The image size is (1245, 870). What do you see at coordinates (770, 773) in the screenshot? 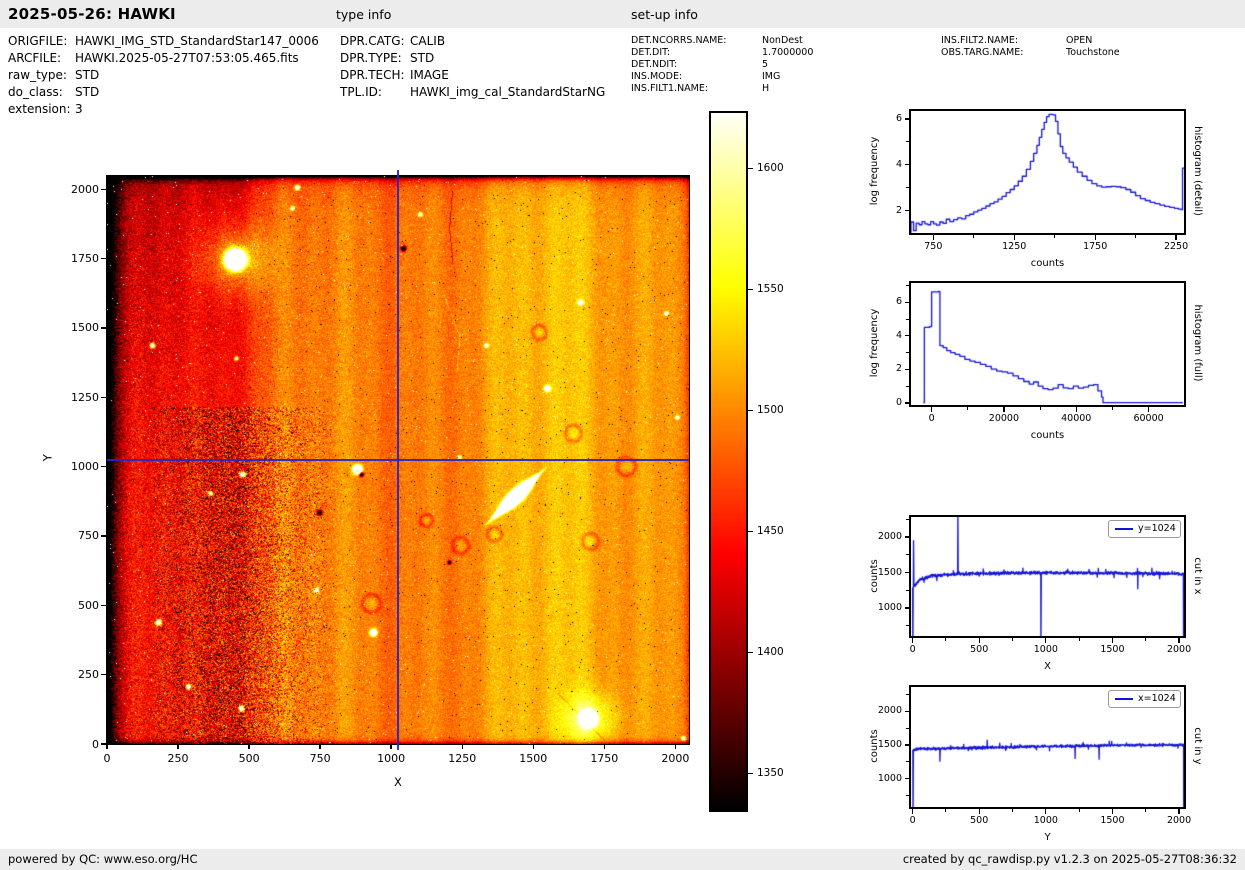
I see `colorbar-tick-label: 1350` at bounding box center [770, 773].